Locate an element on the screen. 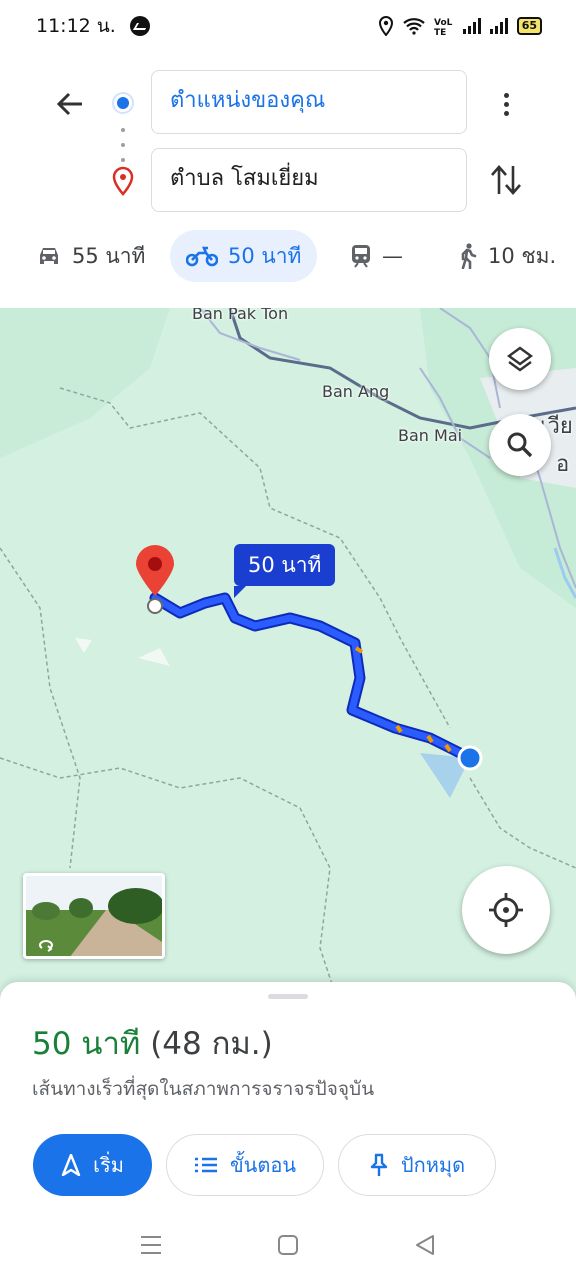 Image resolution: width=576 pixels, height=1280 pixels. route-duration-label: 50 นาที is located at coordinates (285, 571).